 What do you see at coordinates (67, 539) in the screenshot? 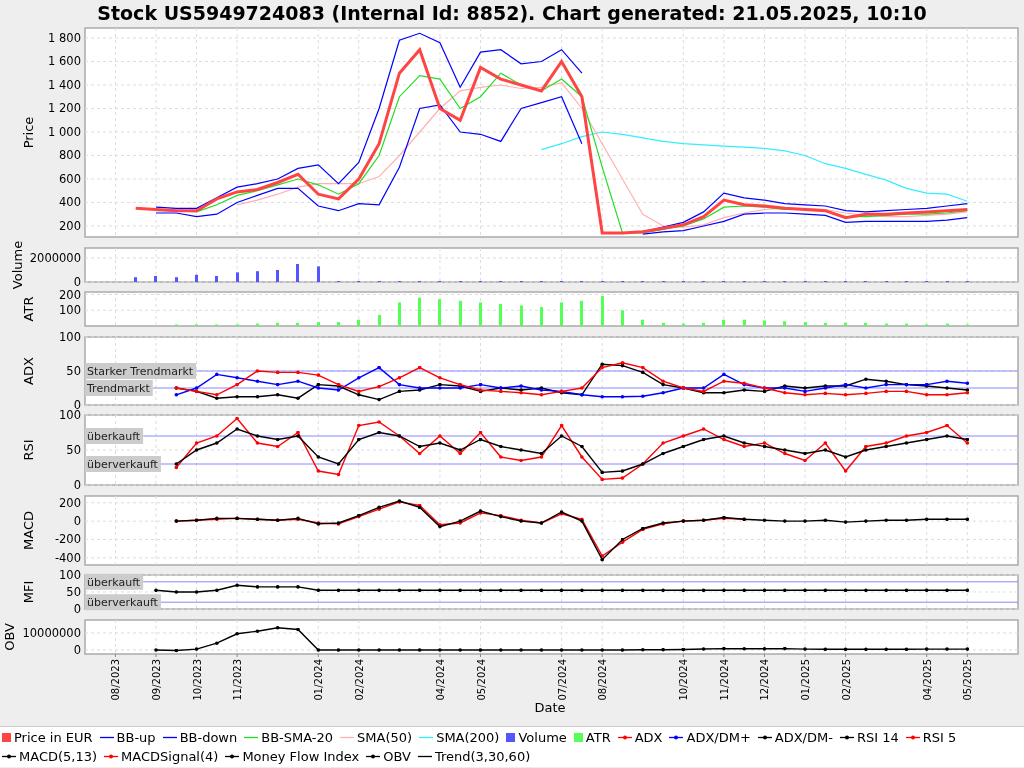
I see `axis-tick-label: -200` at bounding box center [67, 539].